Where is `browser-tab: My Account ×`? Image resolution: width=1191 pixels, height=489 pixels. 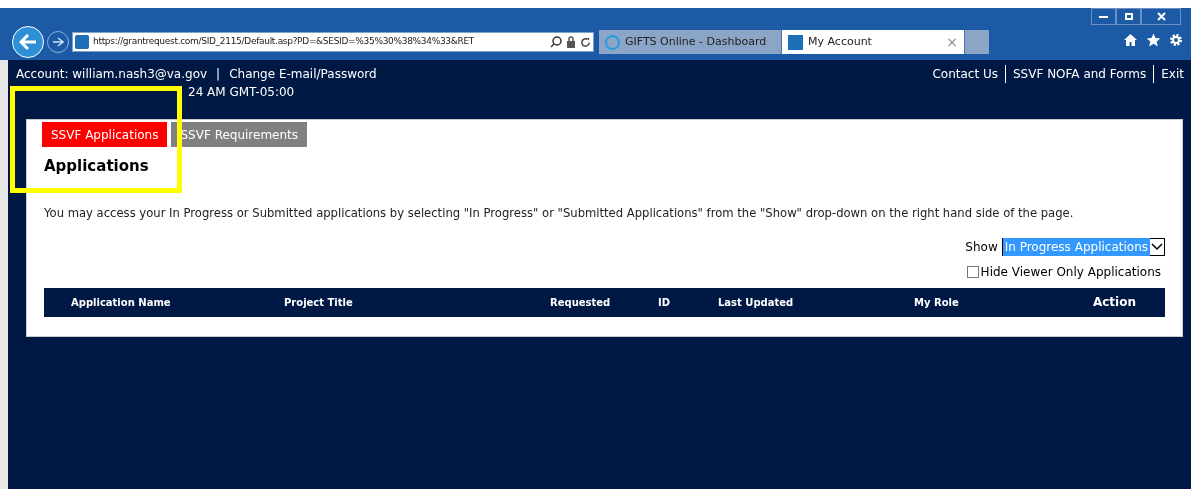
browser-tab: My Account × is located at coordinates (873, 42).